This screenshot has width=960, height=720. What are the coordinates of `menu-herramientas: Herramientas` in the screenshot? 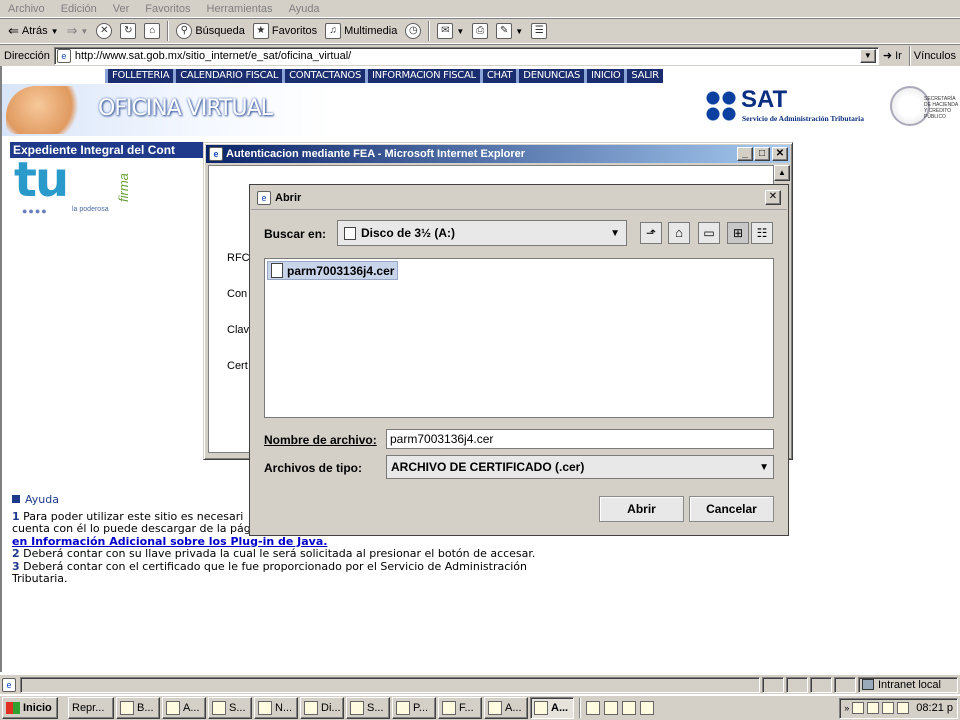 It's located at (240, 8).